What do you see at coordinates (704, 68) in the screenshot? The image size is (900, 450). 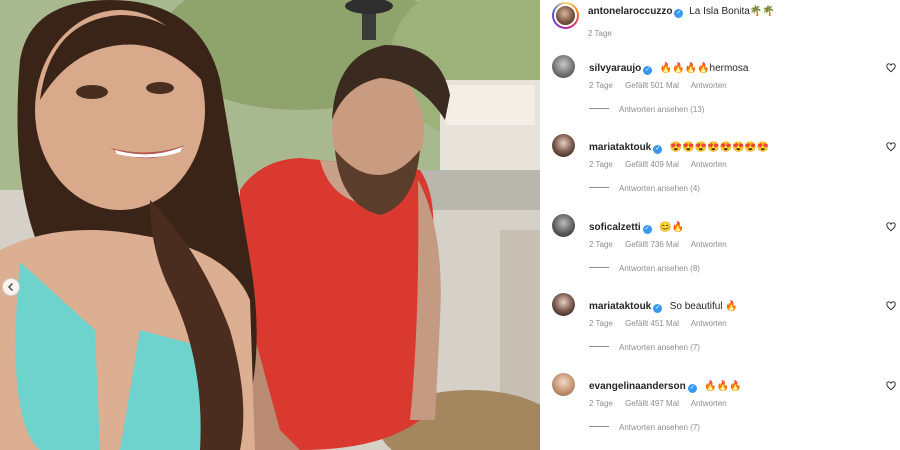 I see `comment-text: 🔥🔥🔥🔥hermosa` at bounding box center [704, 68].